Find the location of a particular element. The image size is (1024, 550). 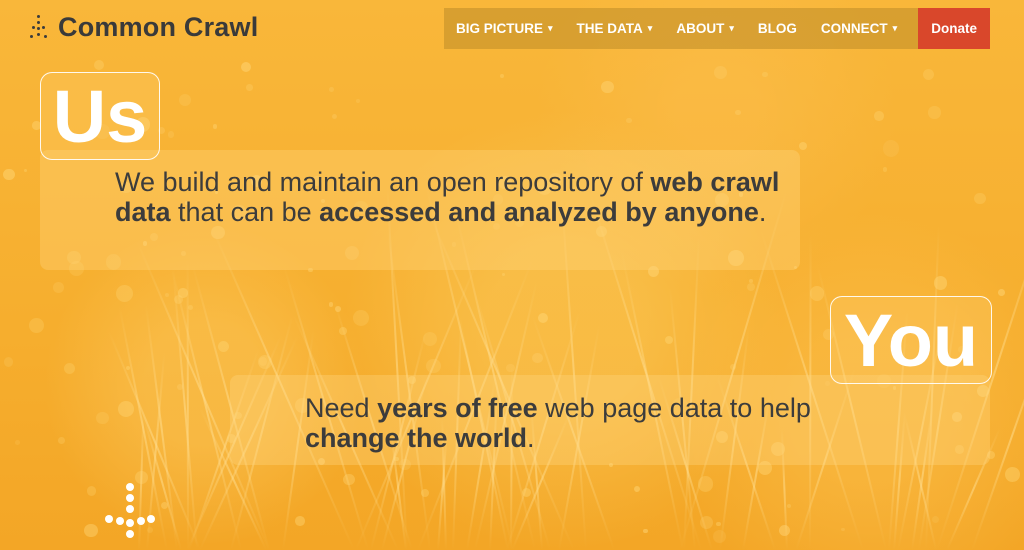

donate-button: Donate is located at coordinates (954, 28).